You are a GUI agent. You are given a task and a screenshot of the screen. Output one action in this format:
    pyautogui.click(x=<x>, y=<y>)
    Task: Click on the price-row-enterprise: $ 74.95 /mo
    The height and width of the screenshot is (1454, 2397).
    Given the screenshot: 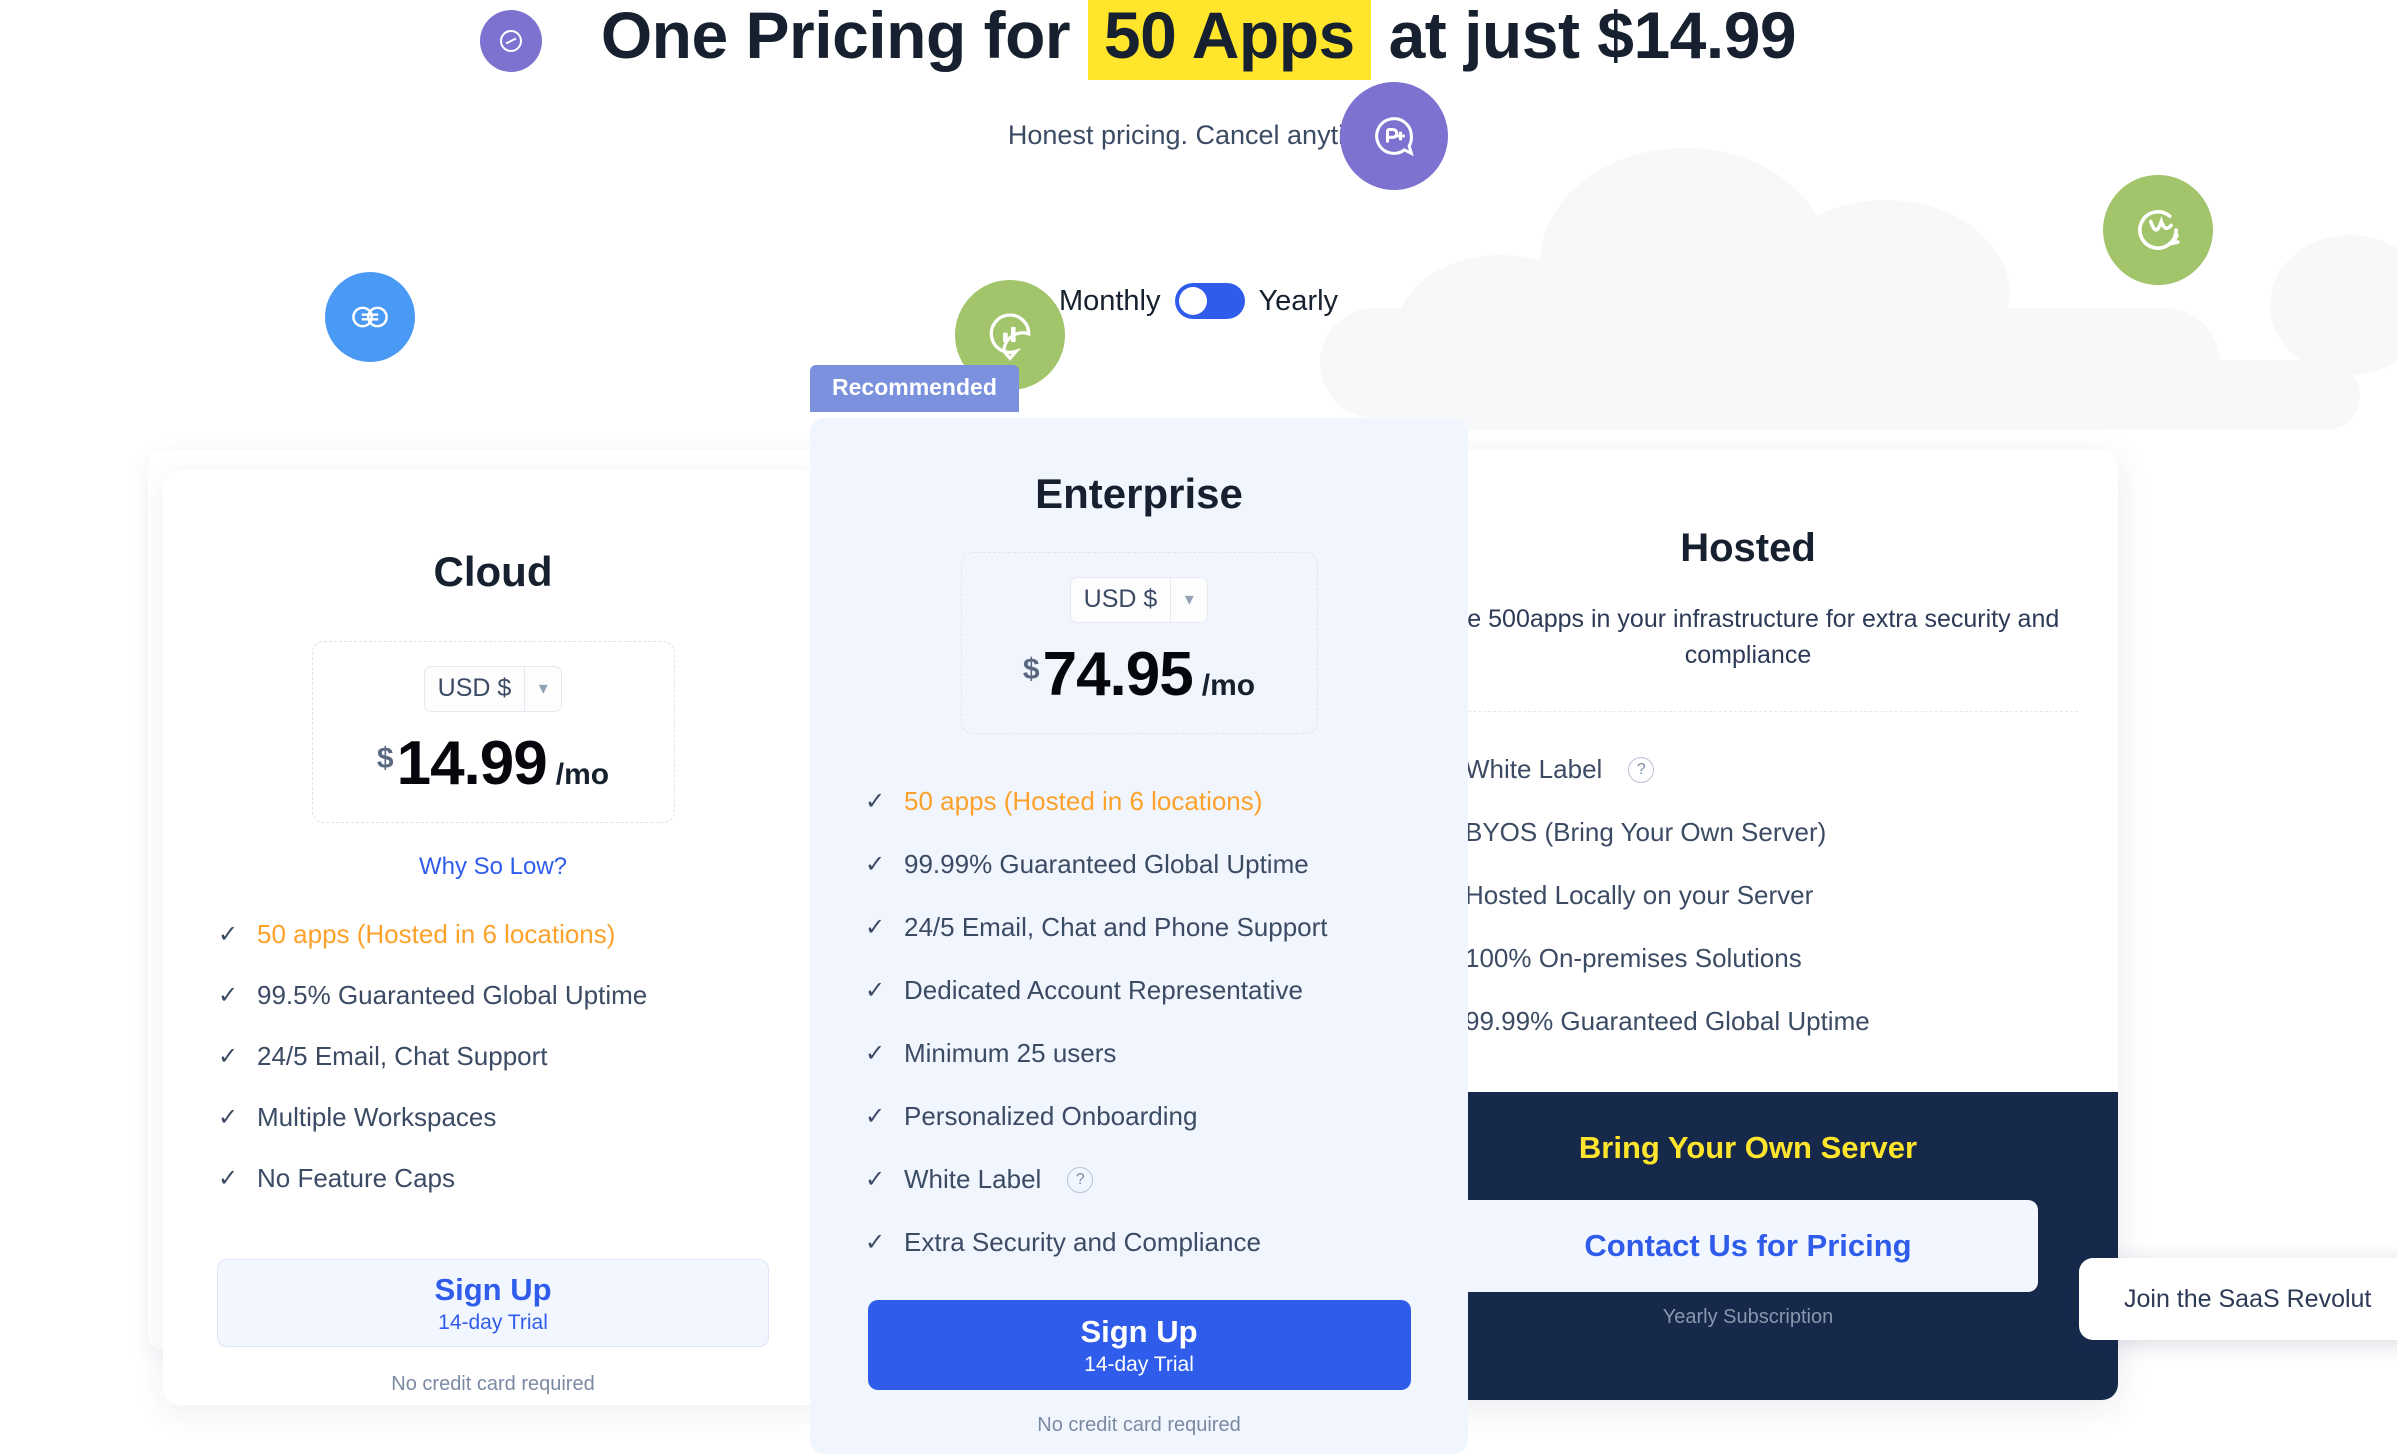 What is the action you would take?
    pyautogui.click(x=1139, y=674)
    